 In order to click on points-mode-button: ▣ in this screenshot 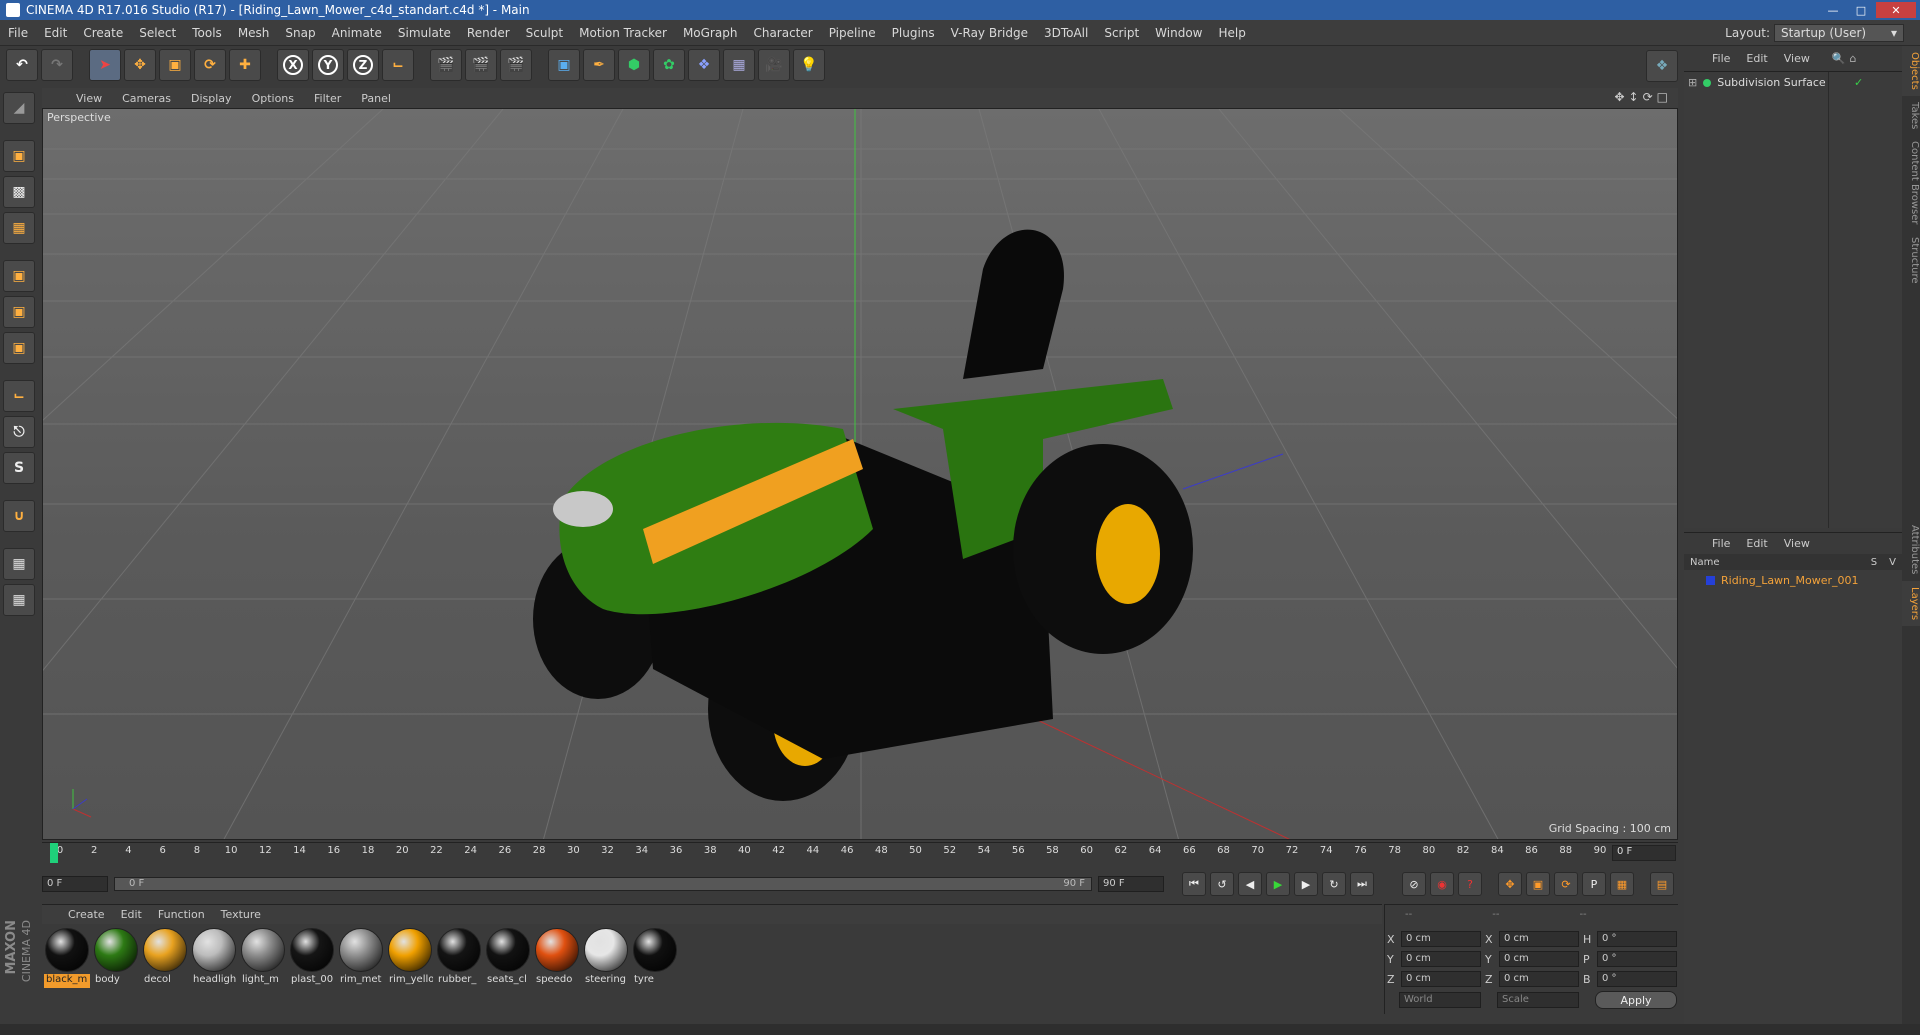, I will do `click(19, 276)`.